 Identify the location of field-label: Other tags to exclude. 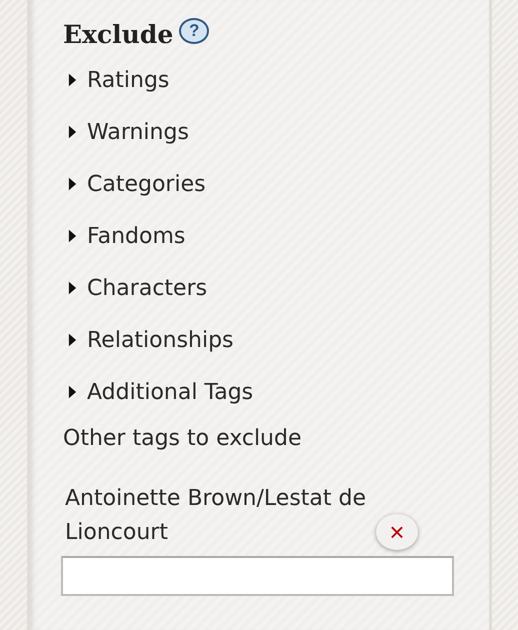
(182, 439).